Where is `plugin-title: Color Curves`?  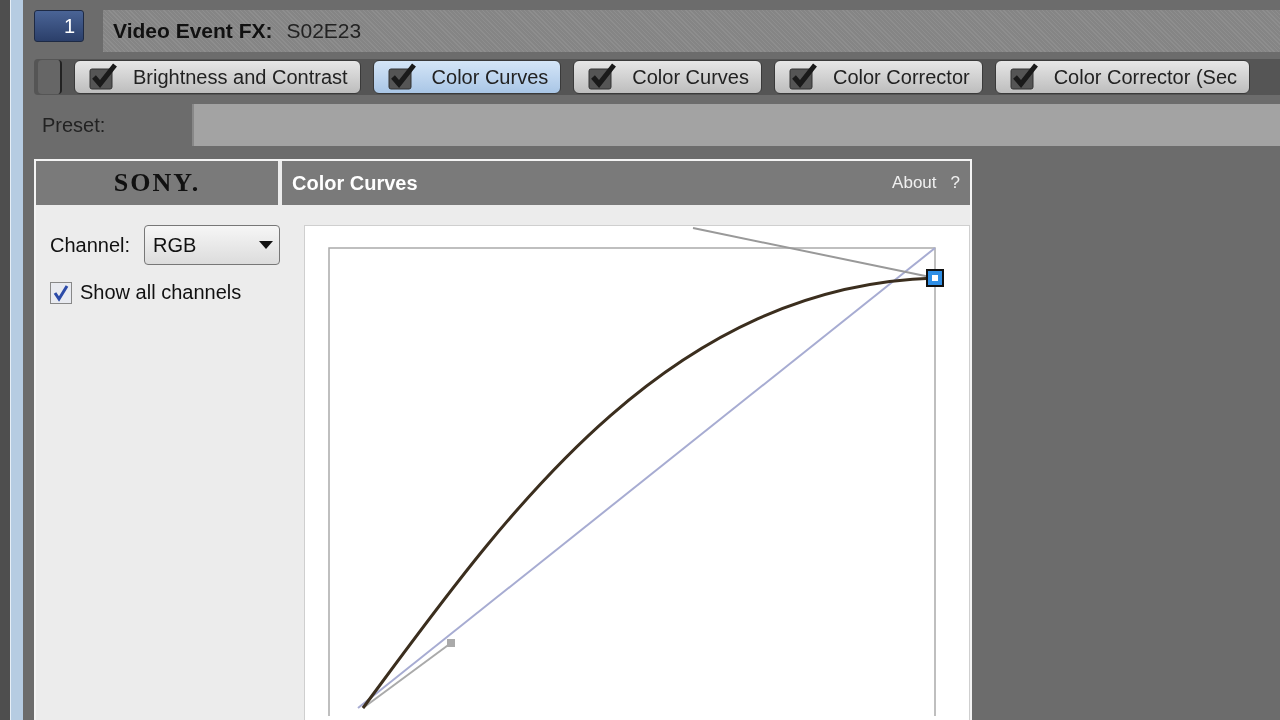
plugin-title: Color Curves is located at coordinates (355, 183).